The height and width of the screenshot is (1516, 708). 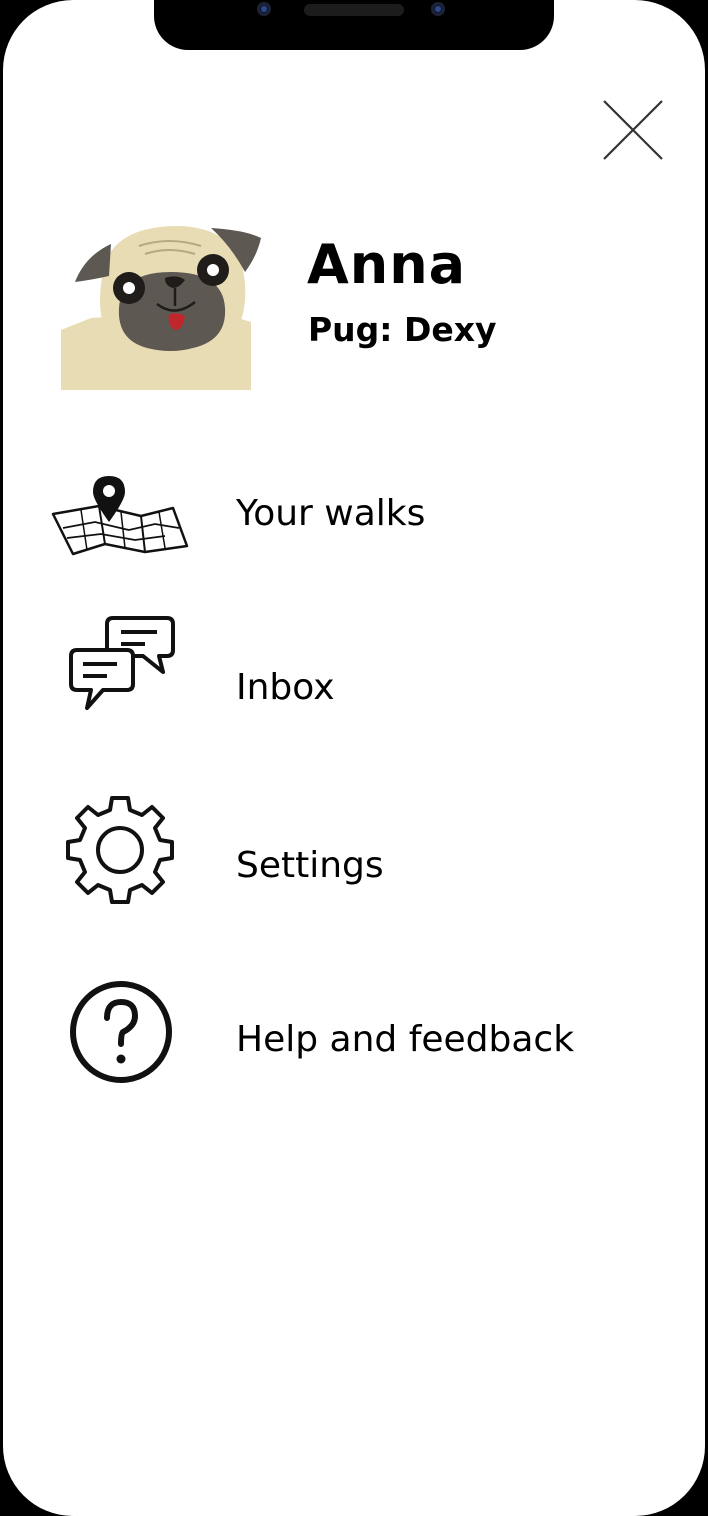 What do you see at coordinates (310, 865) in the screenshot?
I see `menu-label-settings: Settings` at bounding box center [310, 865].